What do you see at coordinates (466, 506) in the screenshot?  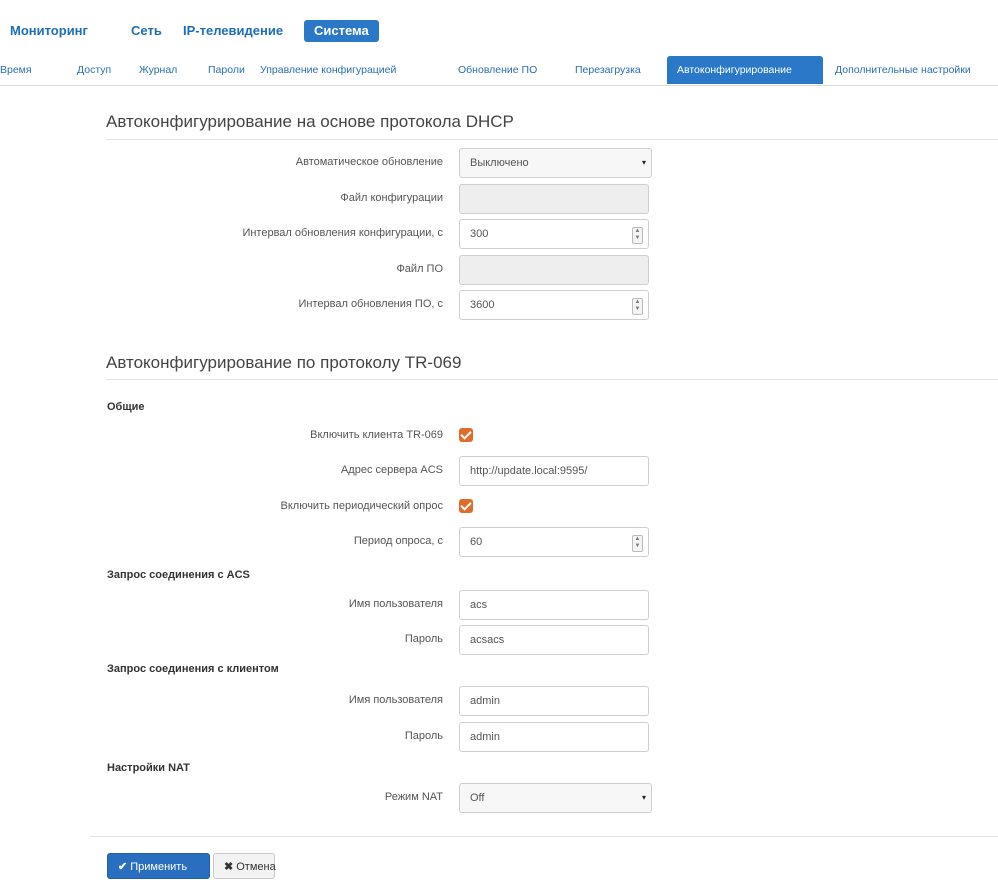 I see `periodic-inform-checkbox` at bounding box center [466, 506].